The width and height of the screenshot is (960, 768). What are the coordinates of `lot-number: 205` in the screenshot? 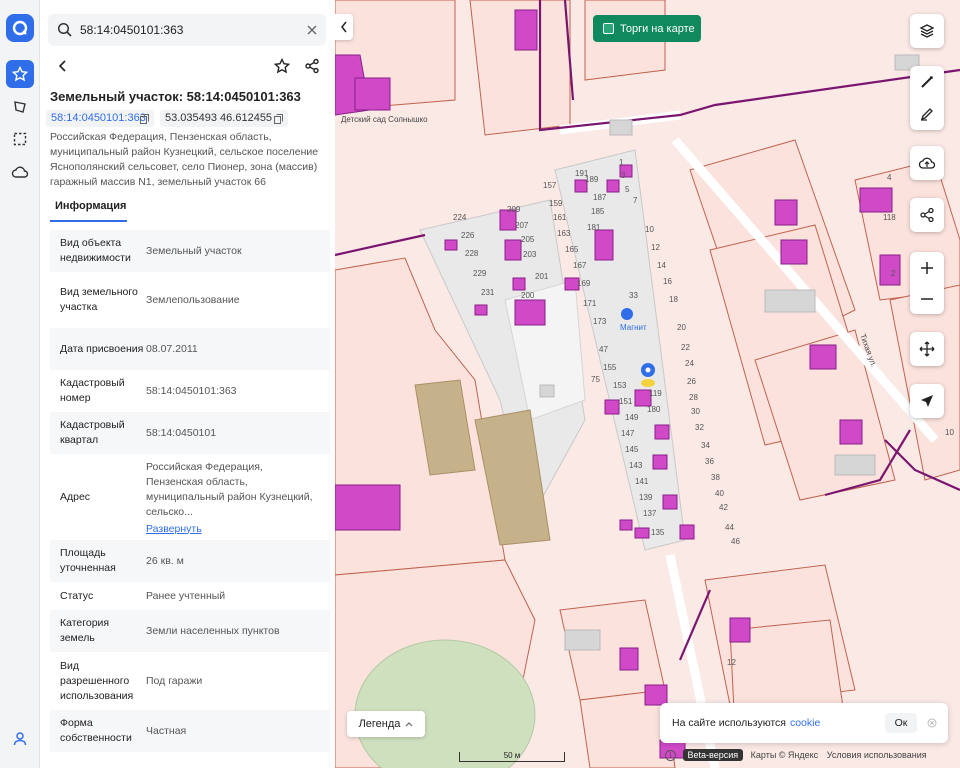 It's located at (528, 239).